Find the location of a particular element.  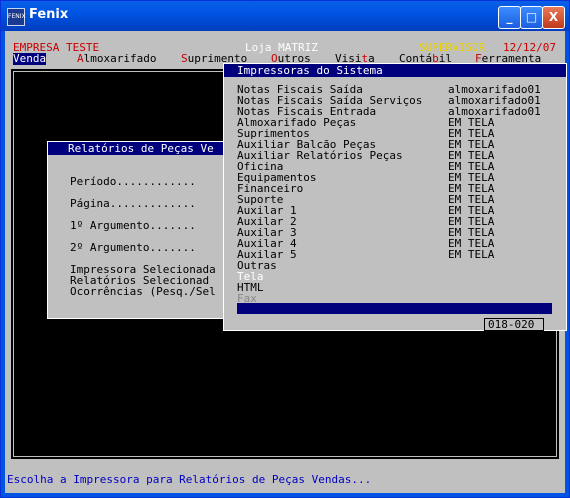

printer-item-name: Fax is located at coordinates (247, 298).